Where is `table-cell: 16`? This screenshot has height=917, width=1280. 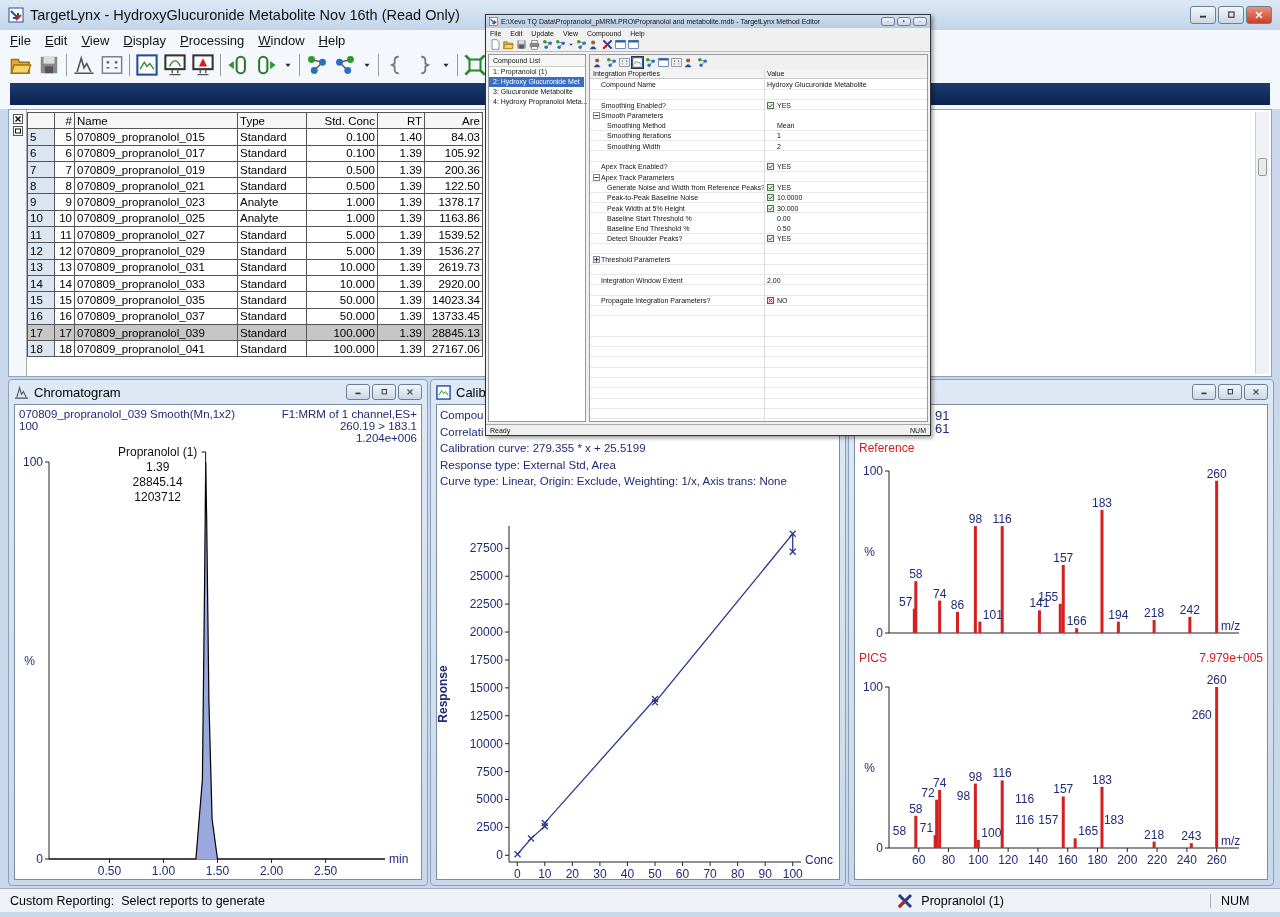
table-cell: 16 is located at coordinates (64, 316).